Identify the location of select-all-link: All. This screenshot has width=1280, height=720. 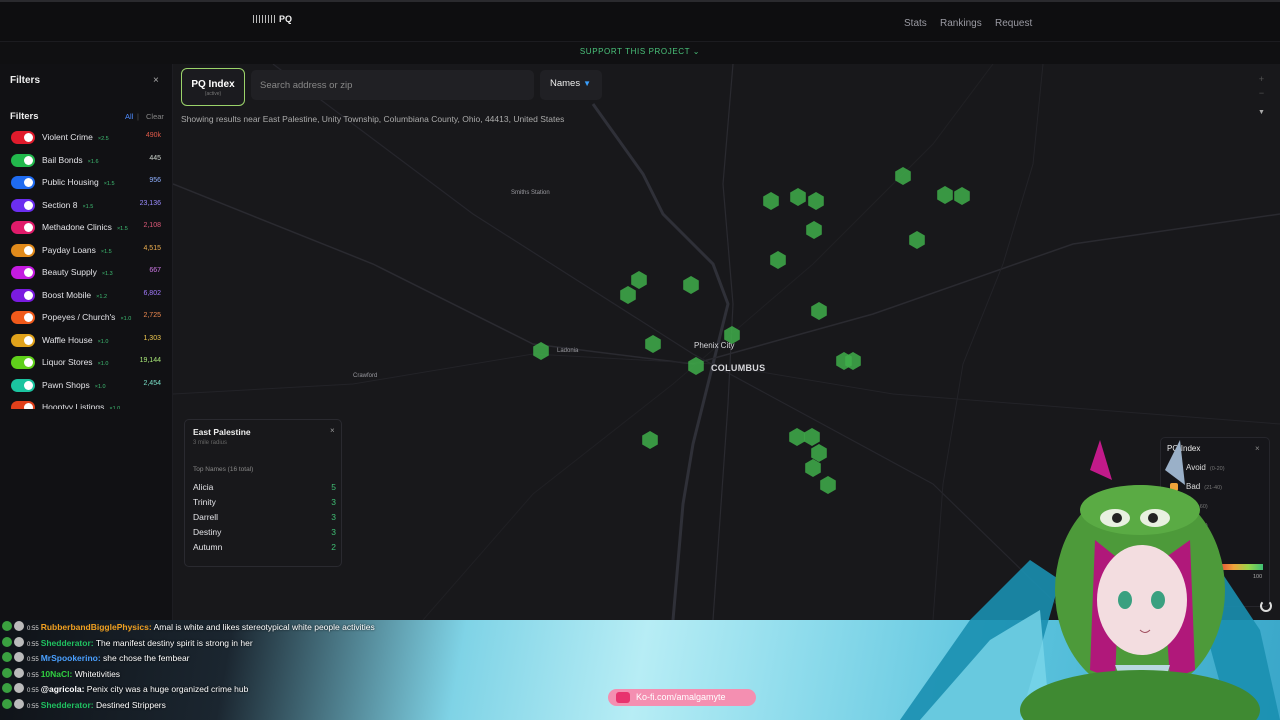
(129, 116).